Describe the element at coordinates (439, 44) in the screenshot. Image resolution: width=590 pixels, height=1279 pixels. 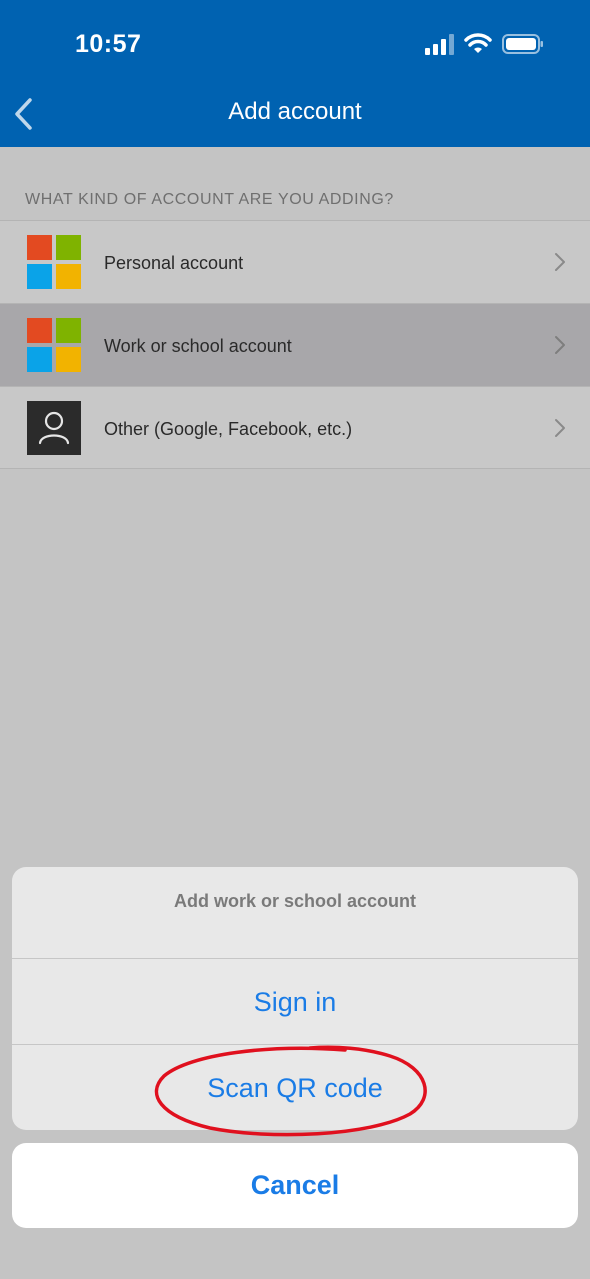
I see `cellular-signal-icon` at that location.